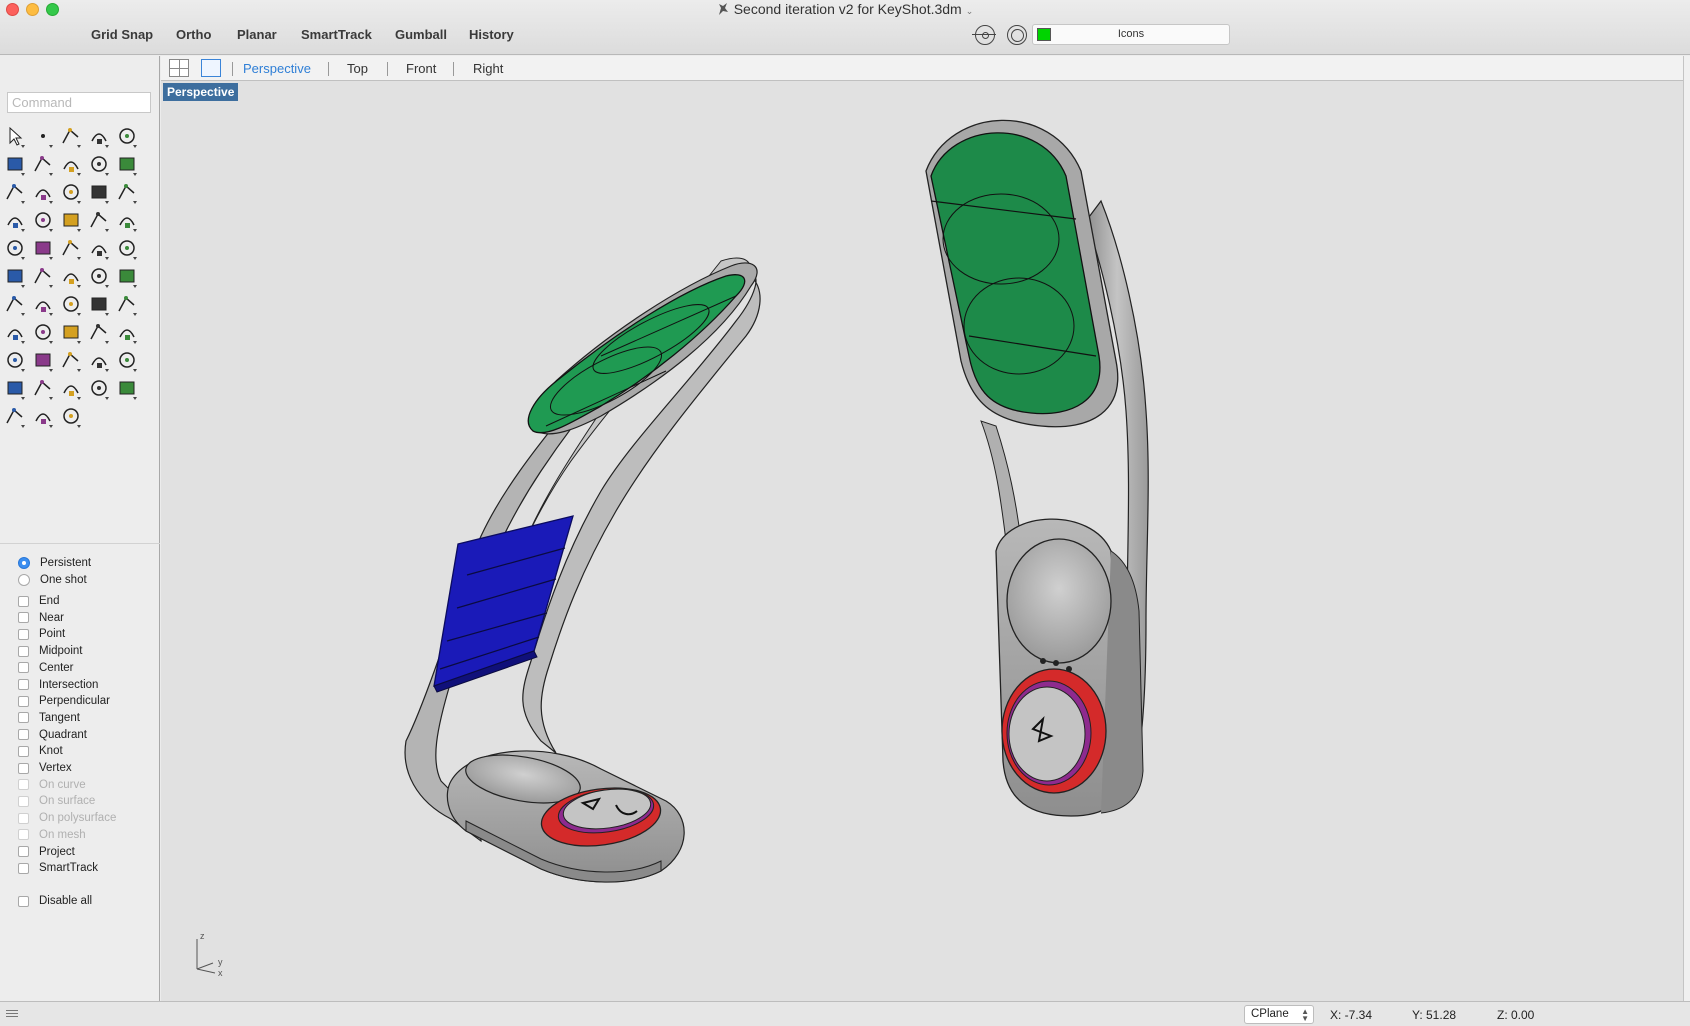 This screenshot has width=1690, height=1026. I want to click on bulb-icon, so click(127, 360).